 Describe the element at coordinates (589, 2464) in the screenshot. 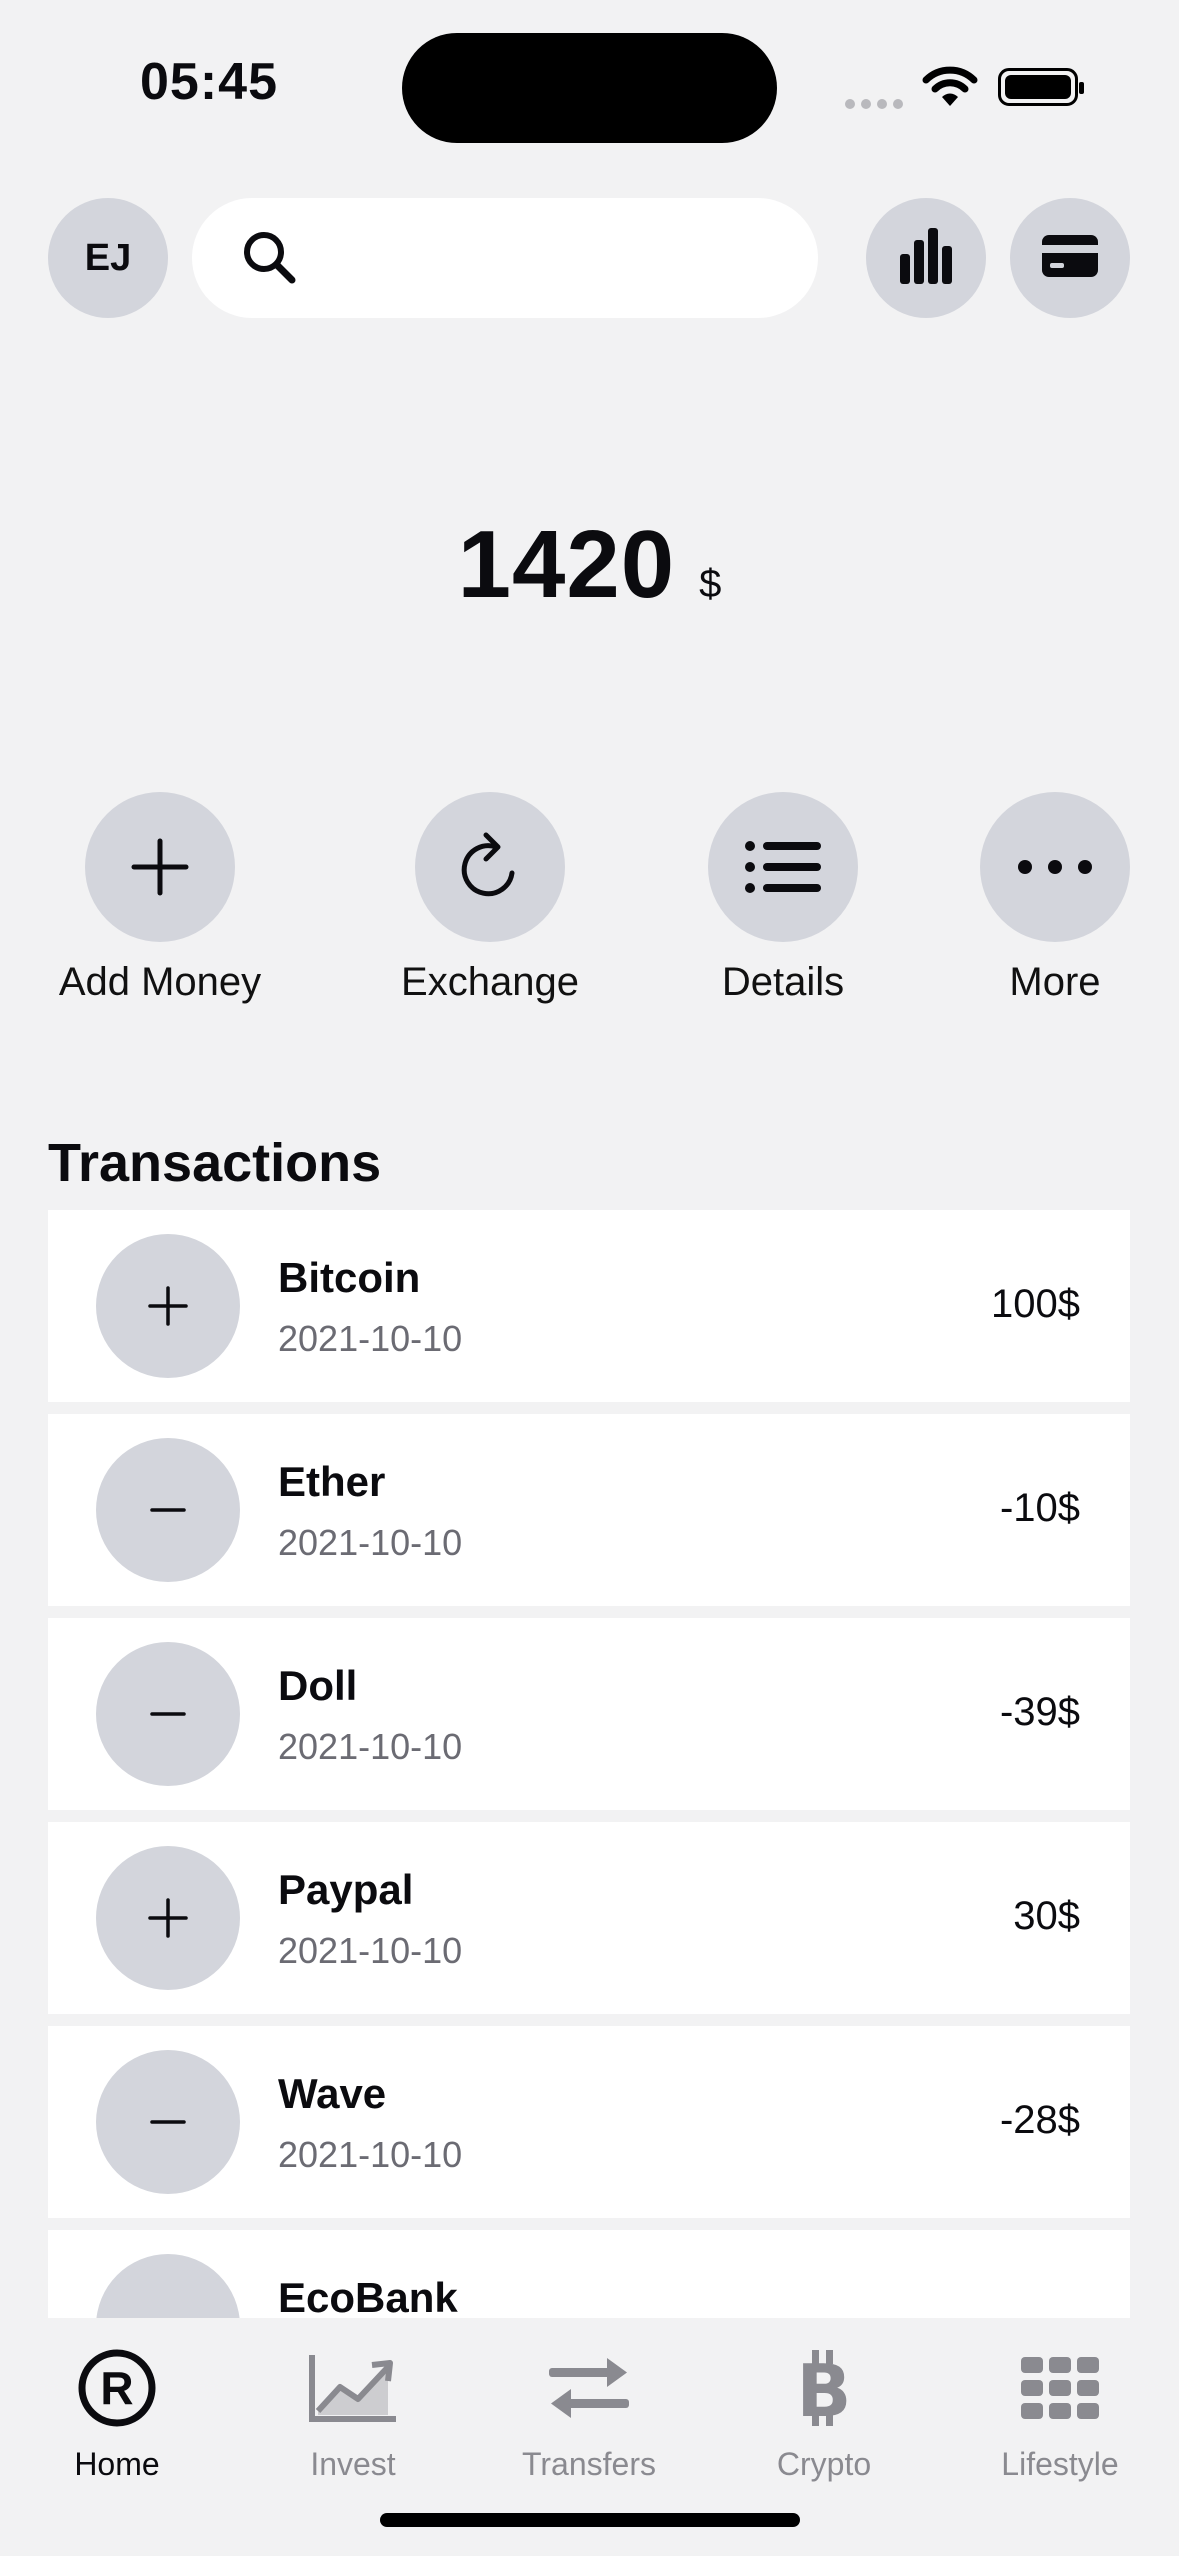

I see `tab-label: Transfers` at that location.